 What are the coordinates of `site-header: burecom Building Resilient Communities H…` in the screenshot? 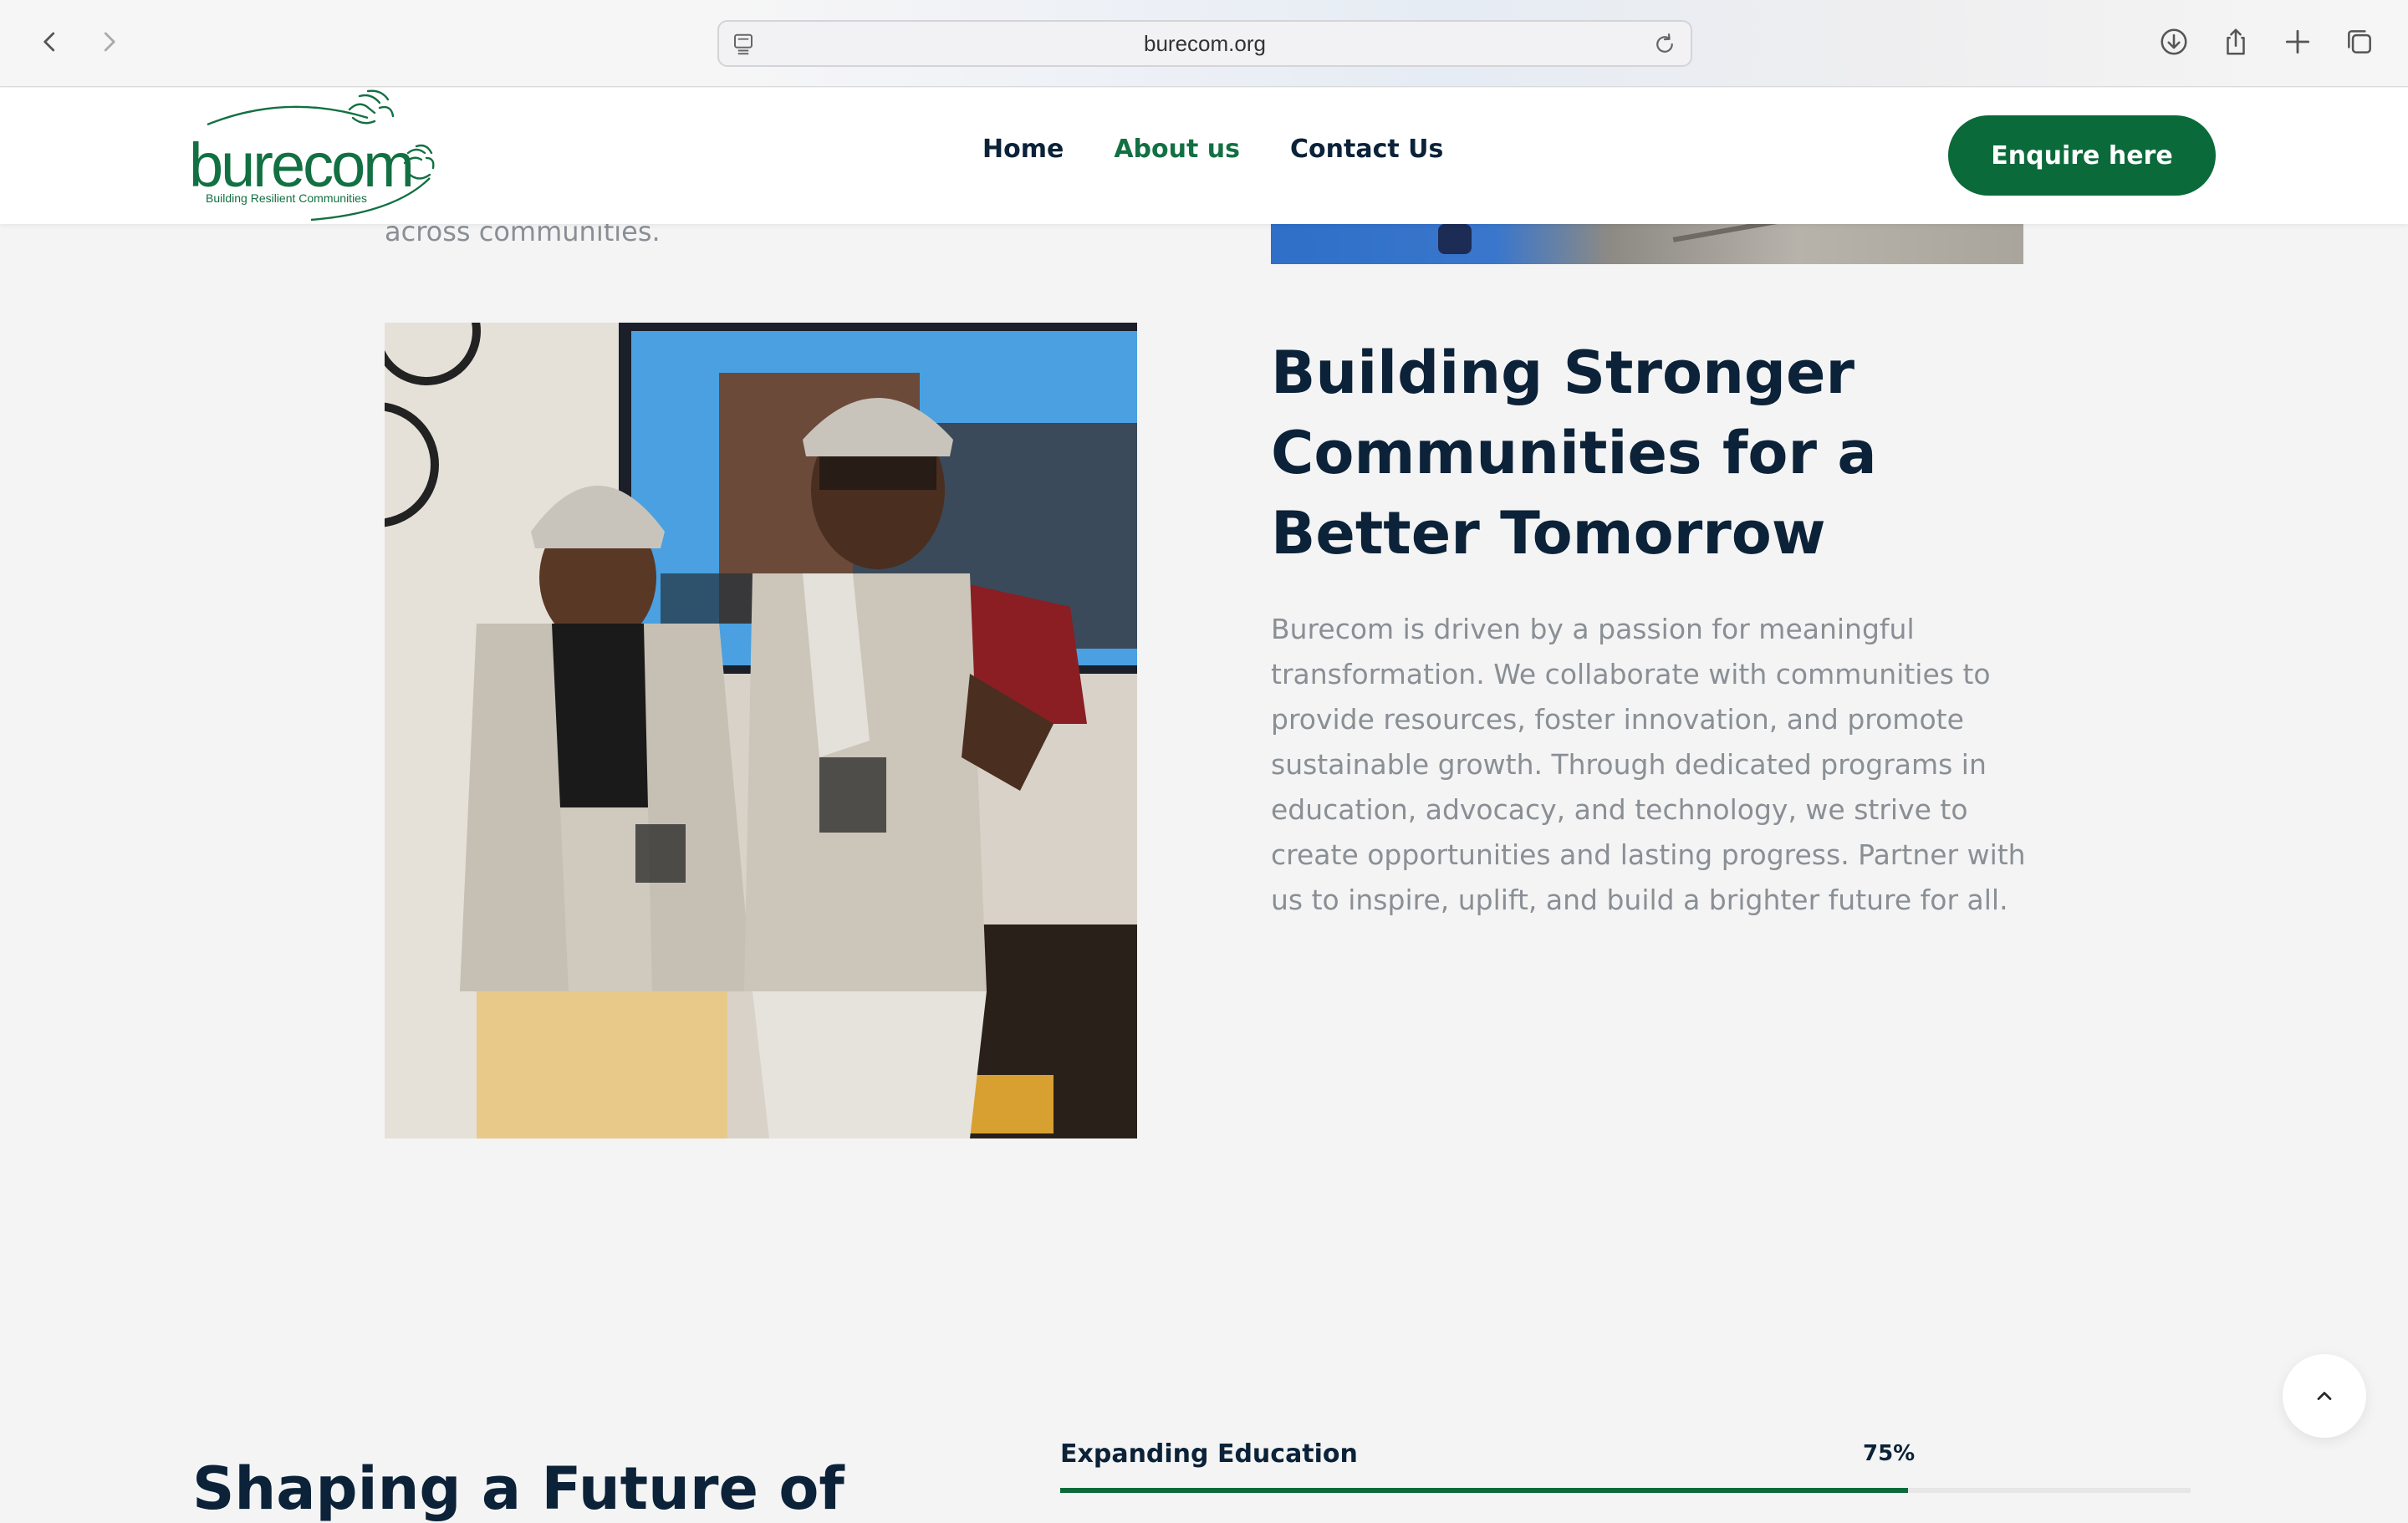 It's located at (1204, 156).